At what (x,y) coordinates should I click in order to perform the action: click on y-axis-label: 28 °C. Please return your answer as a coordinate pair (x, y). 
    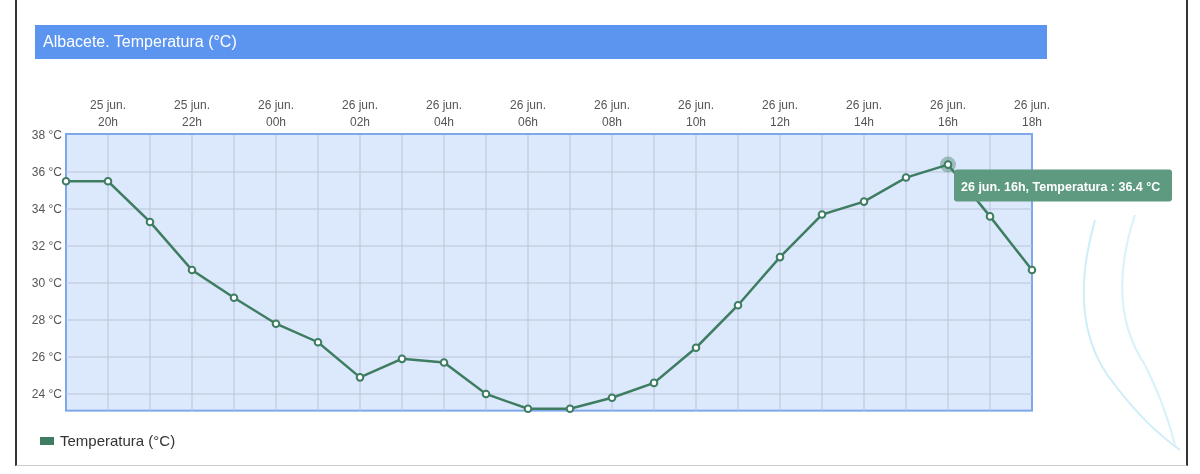
    Looking at the image, I should click on (46, 320).